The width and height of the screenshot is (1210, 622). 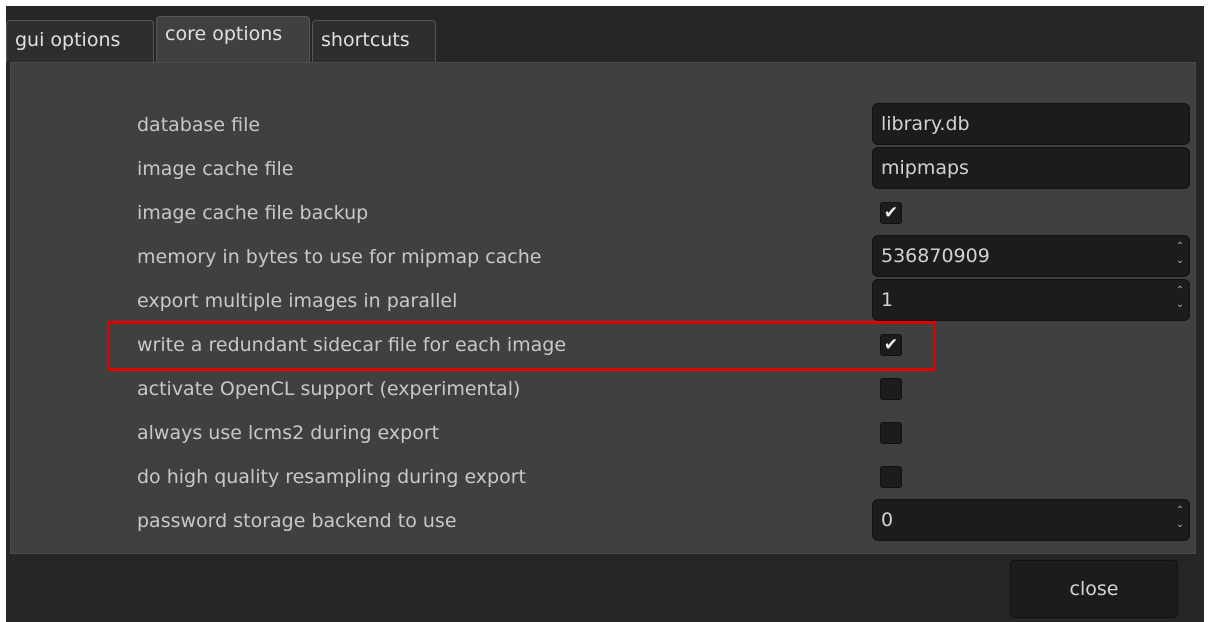 What do you see at coordinates (1031, 124) in the screenshot?
I see `database-file-input: library.db` at bounding box center [1031, 124].